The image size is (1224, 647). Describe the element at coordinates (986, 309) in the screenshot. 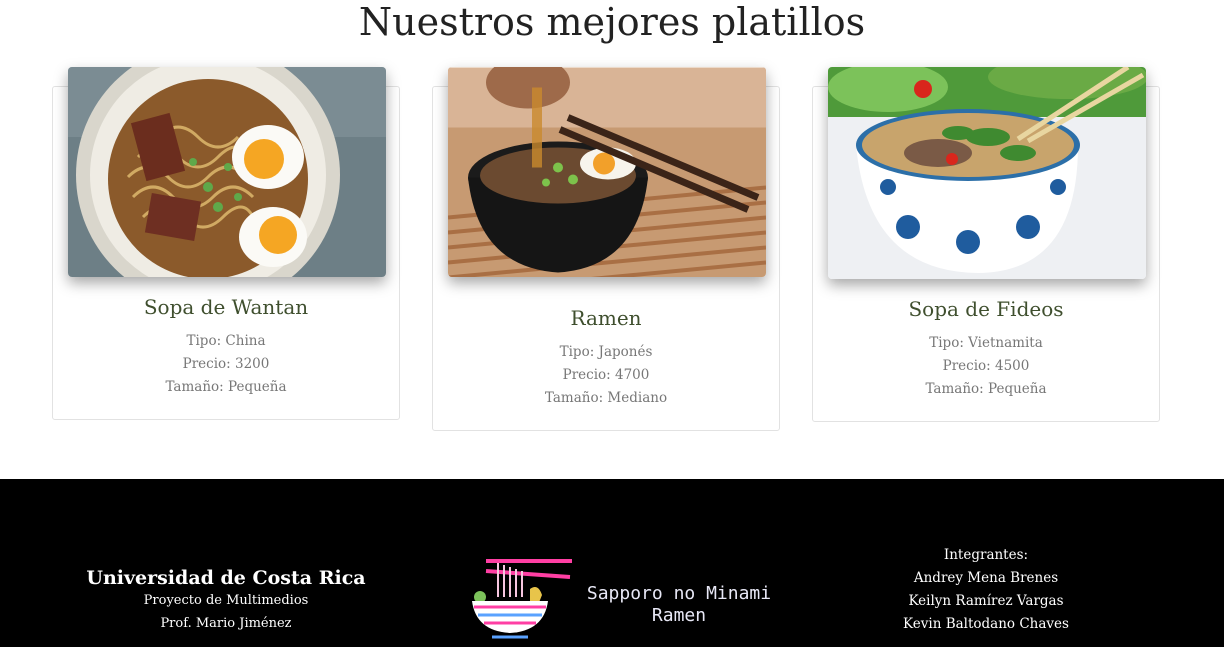

I see `dish-title: Sopa de Fideos` at that location.